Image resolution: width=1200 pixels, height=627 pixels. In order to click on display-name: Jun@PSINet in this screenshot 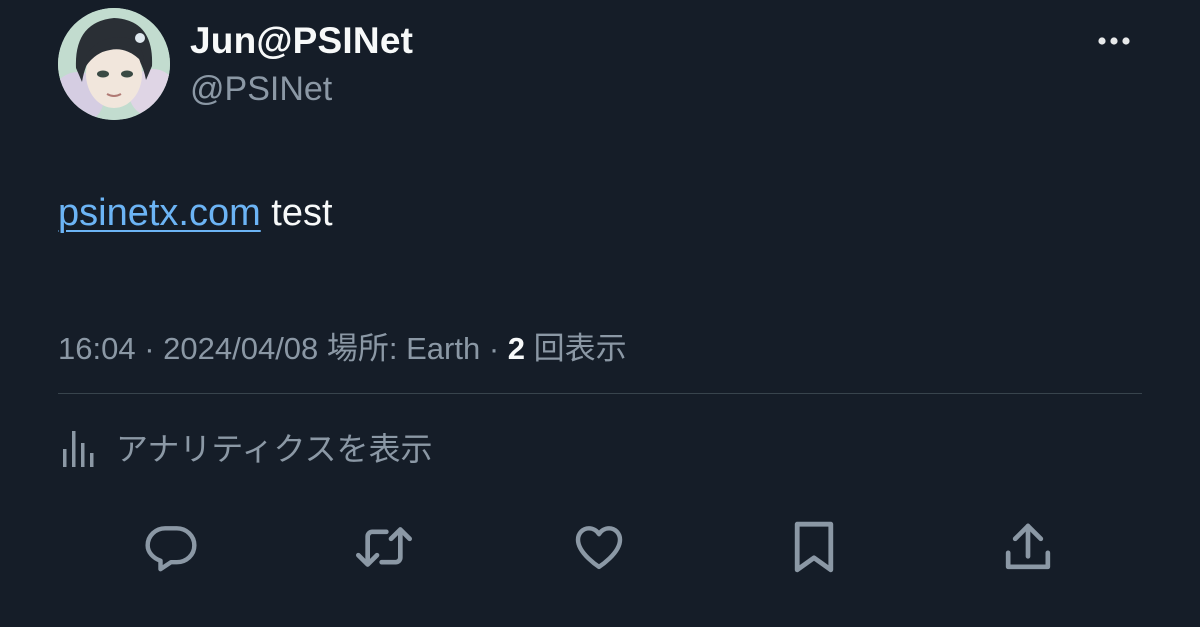, I will do `click(301, 41)`.